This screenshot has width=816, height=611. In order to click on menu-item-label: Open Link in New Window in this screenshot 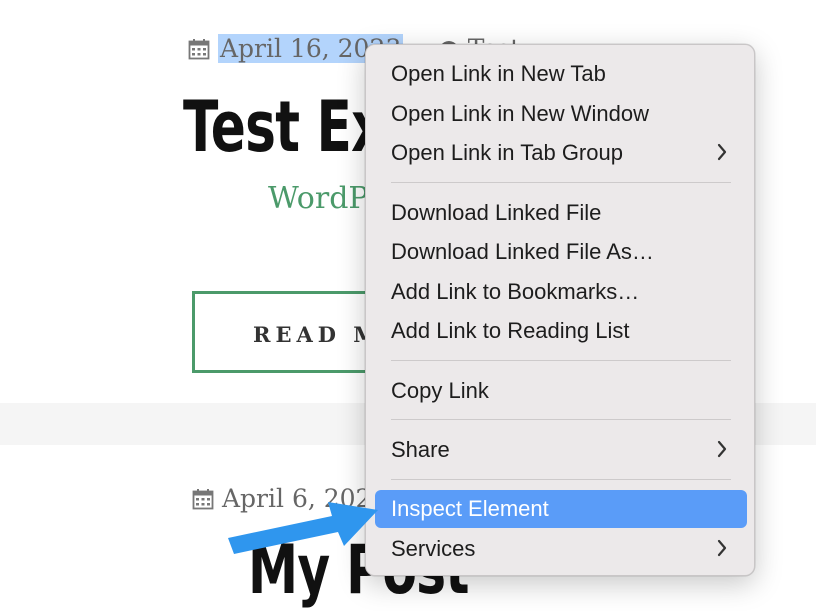, I will do `click(520, 113)`.